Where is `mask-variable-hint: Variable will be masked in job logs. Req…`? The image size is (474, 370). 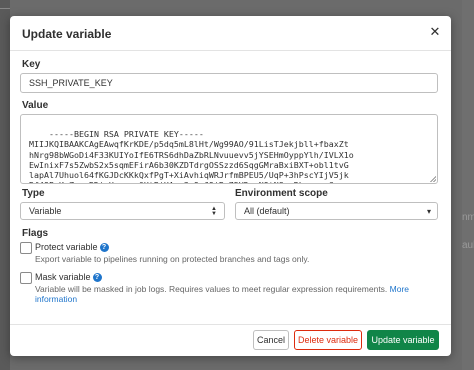
mask-variable-hint: Variable will be masked in job logs. Req… is located at coordinates (235, 294).